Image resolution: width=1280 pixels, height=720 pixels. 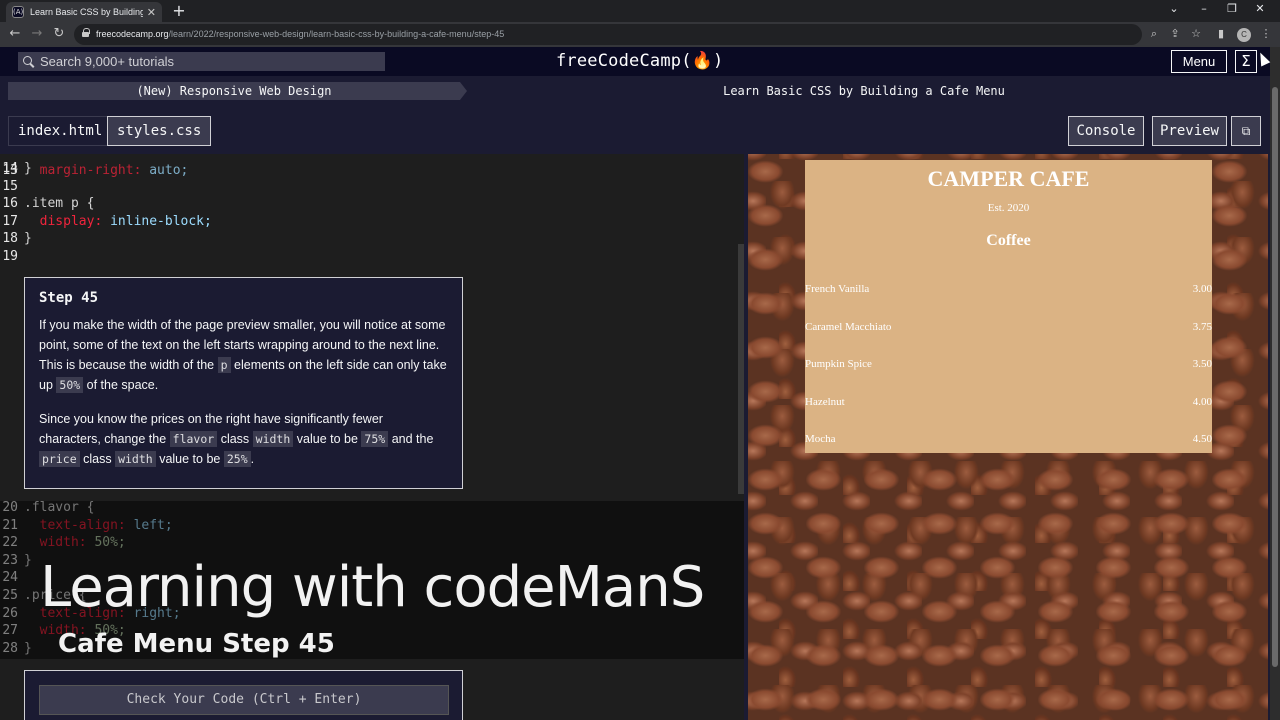 What do you see at coordinates (838, 364) in the screenshot?
I see `item-flavor: Pumpkin Spice` at bounding box center [838, 364].